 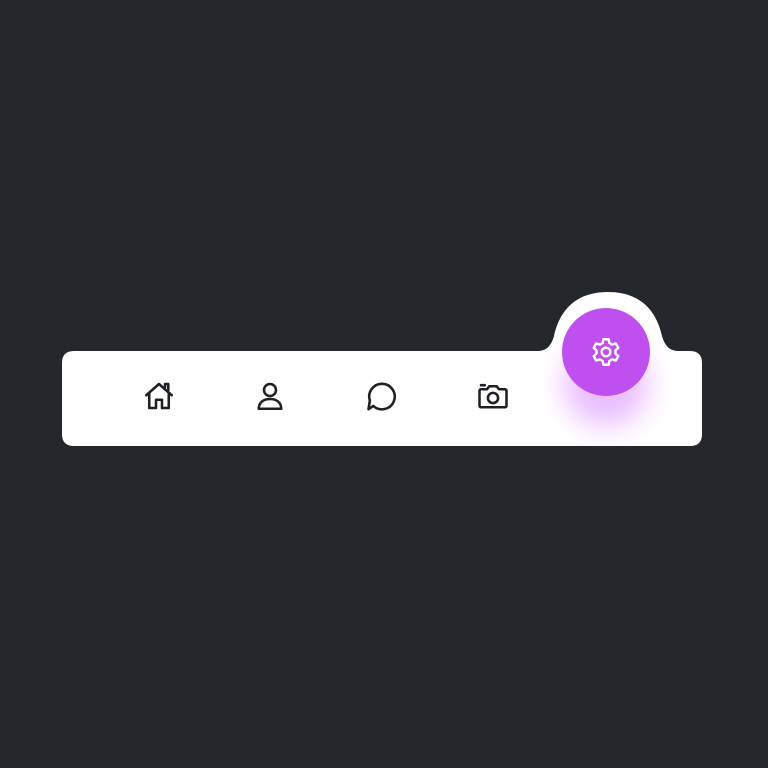 I want to click on user-icon, so click(x=270, y=396).